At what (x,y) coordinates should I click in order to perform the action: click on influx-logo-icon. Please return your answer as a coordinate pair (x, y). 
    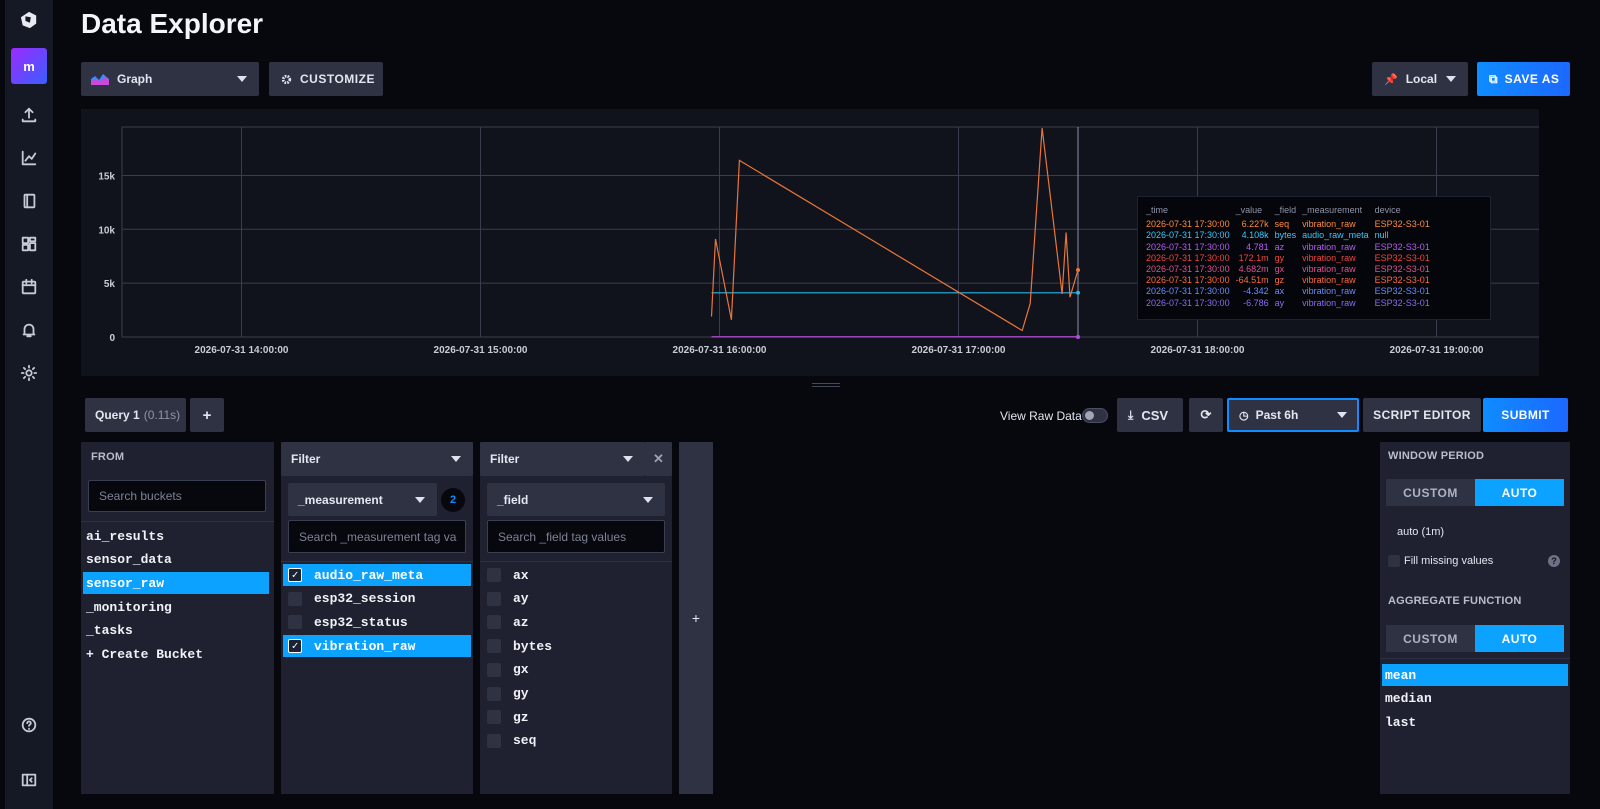
    Looking at the image, I should click on (29, 20).